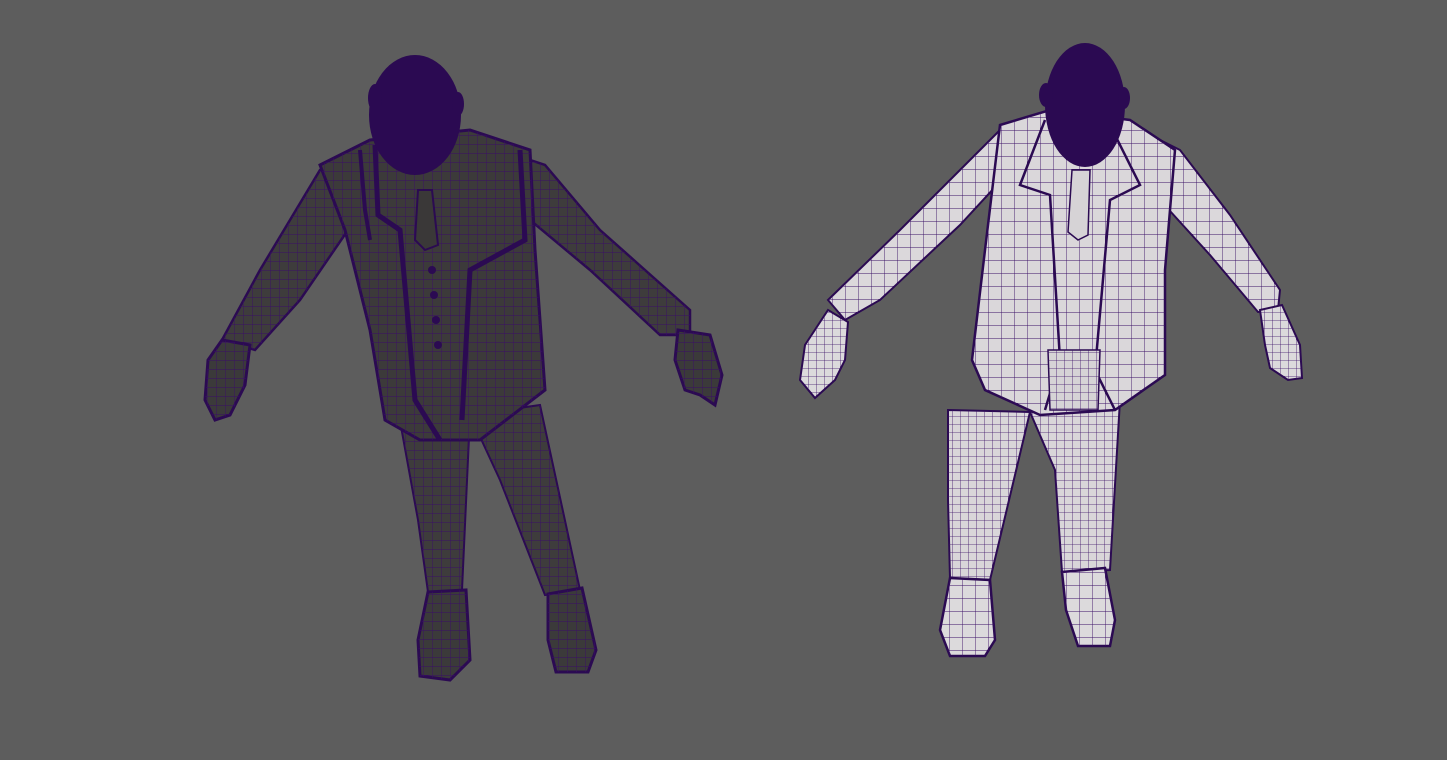 Image resolution: width=1447 pixels, height=760 pixels. I want to click on low-shoes, so click(1027, 612).